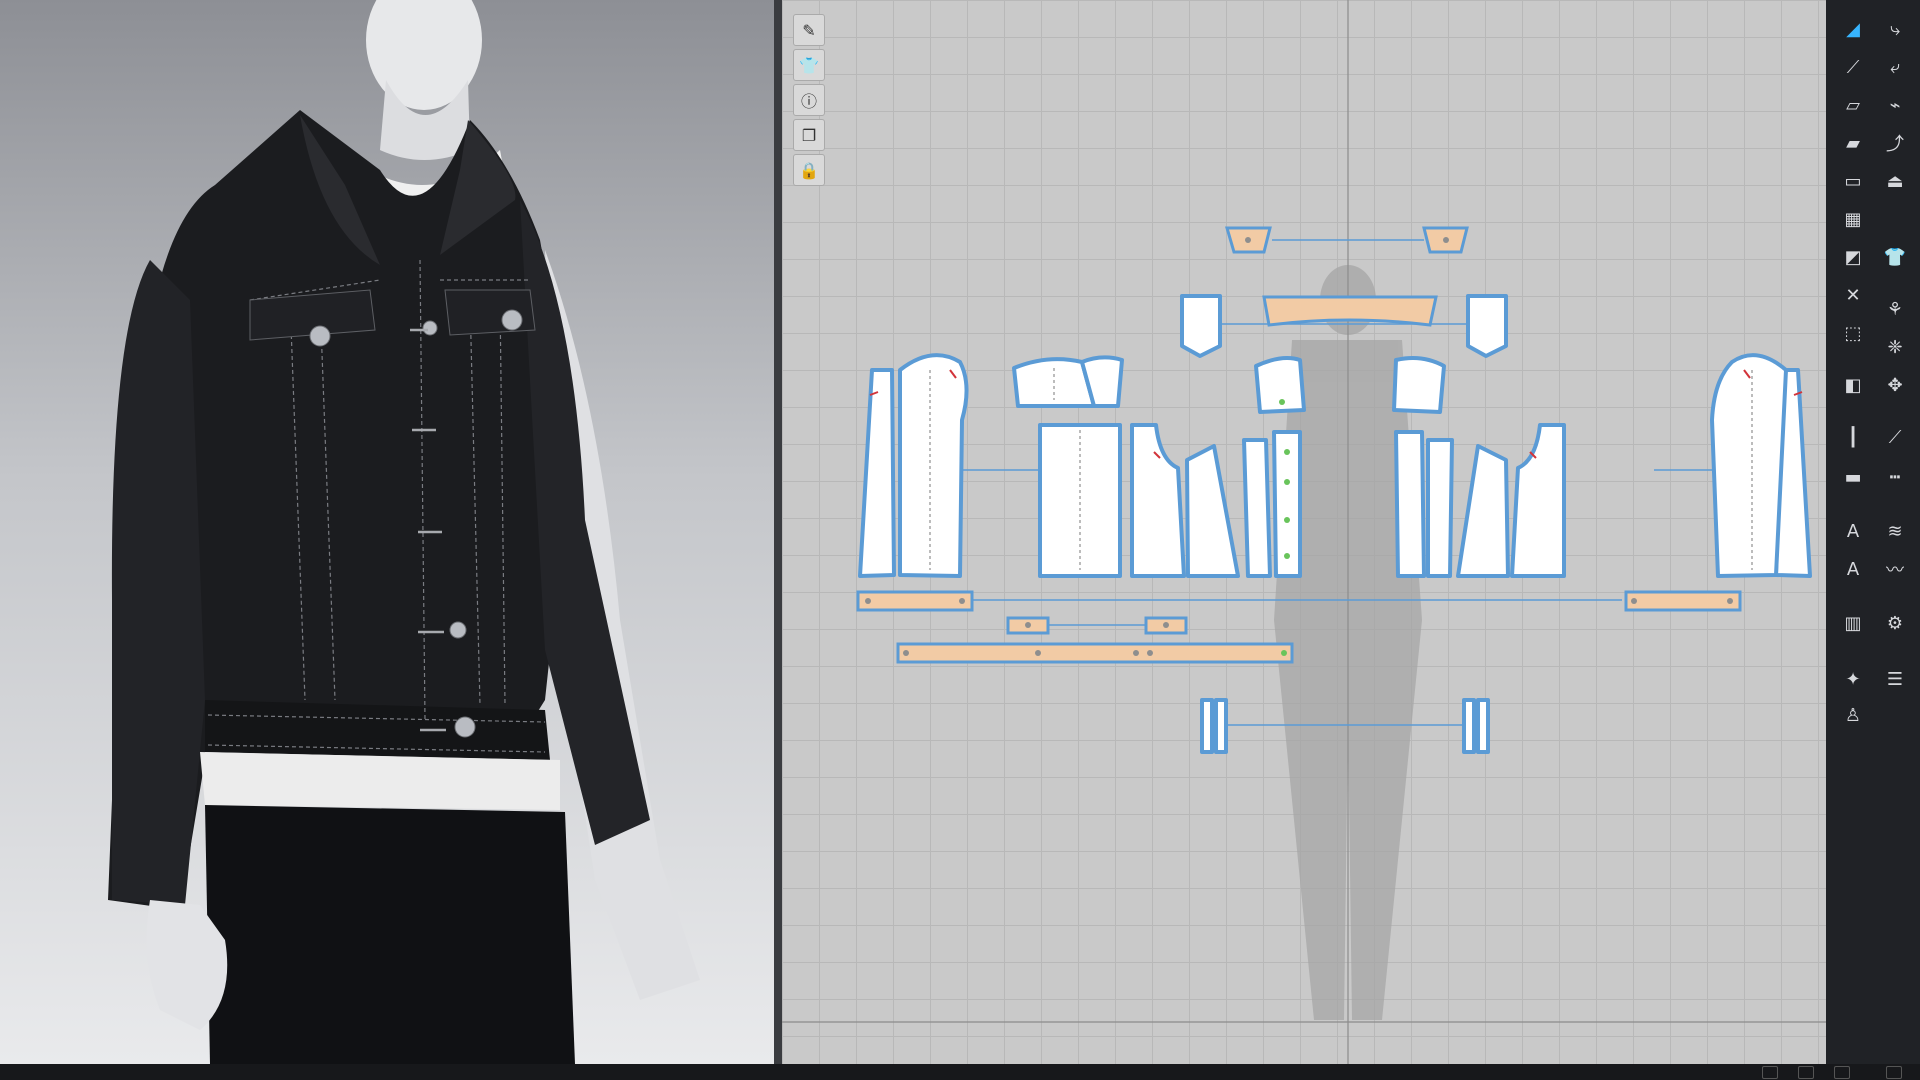  What do you see at coordinates (1853, 385) in the screenshot?
I see `measure-icon: ◧` at bounding box center [1853, 385].